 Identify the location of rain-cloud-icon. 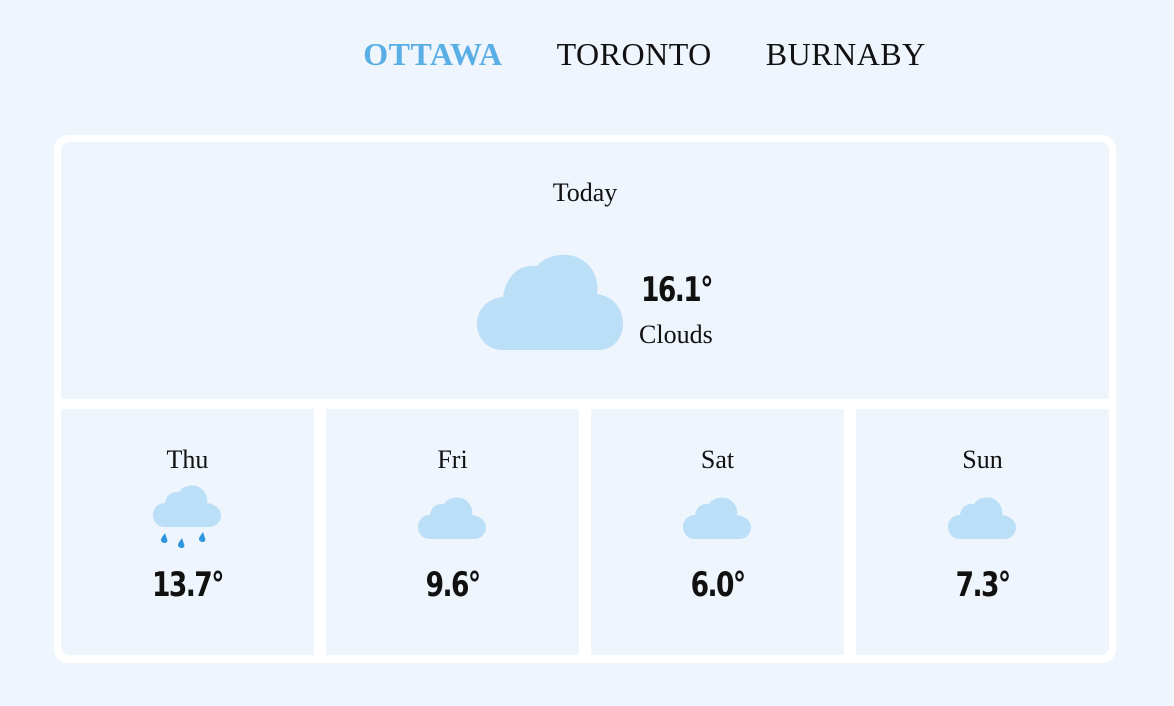
(186, 516).